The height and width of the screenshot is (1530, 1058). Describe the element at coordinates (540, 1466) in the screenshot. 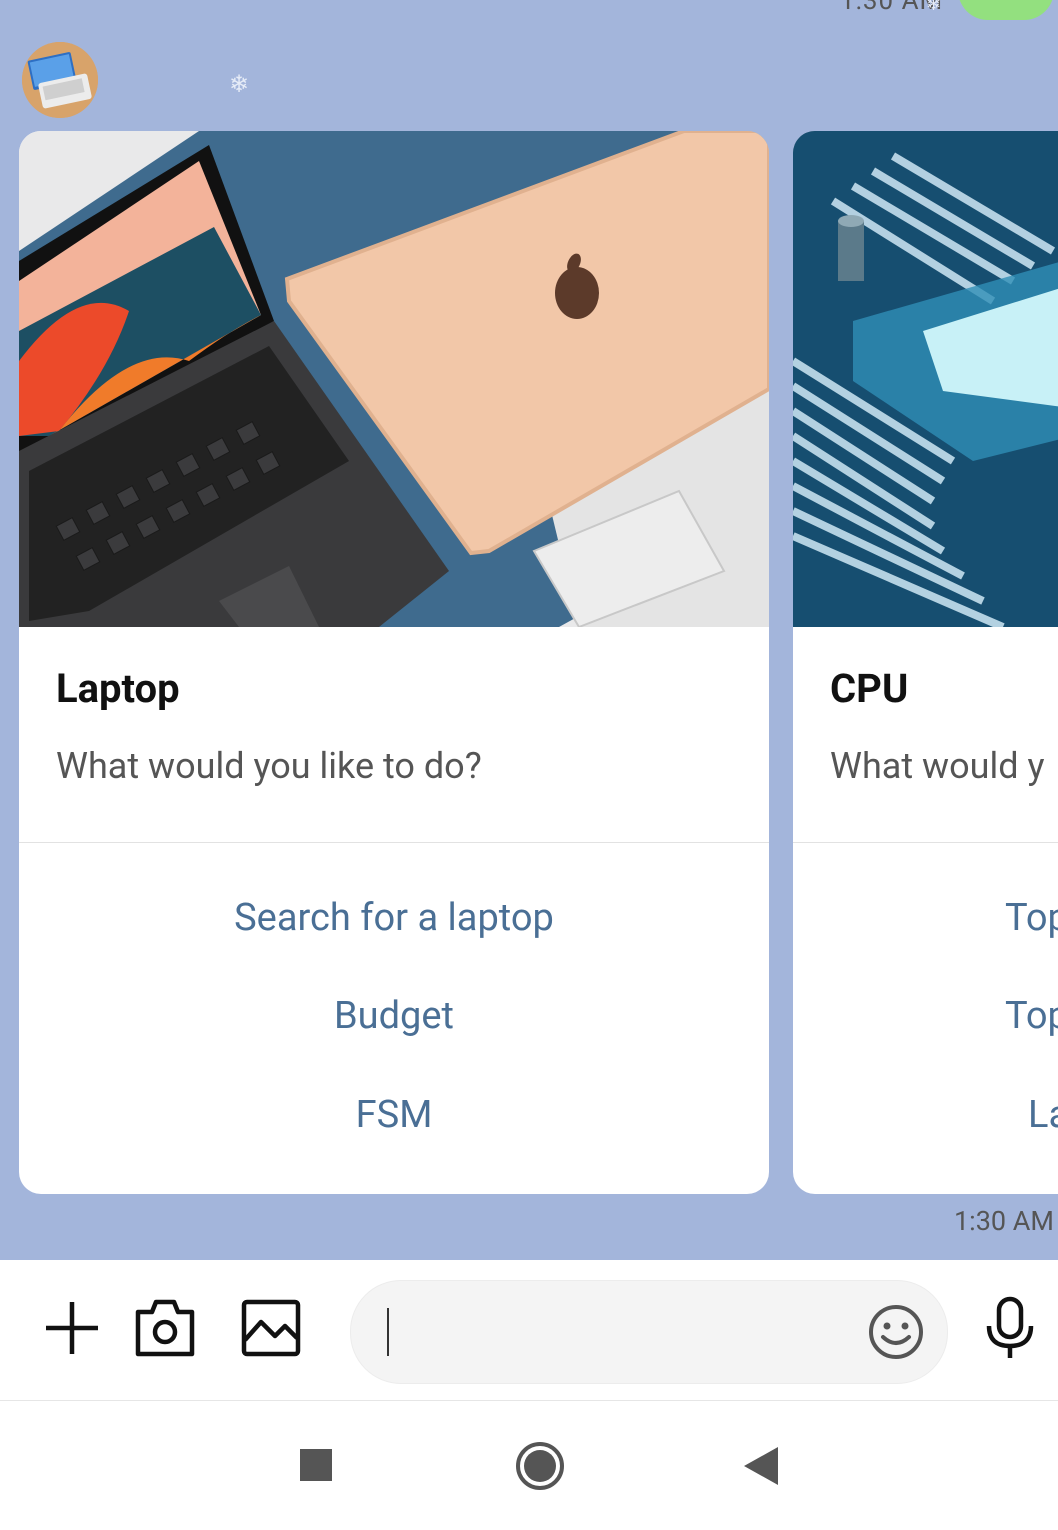

I see `home-circle-icon` at that location.